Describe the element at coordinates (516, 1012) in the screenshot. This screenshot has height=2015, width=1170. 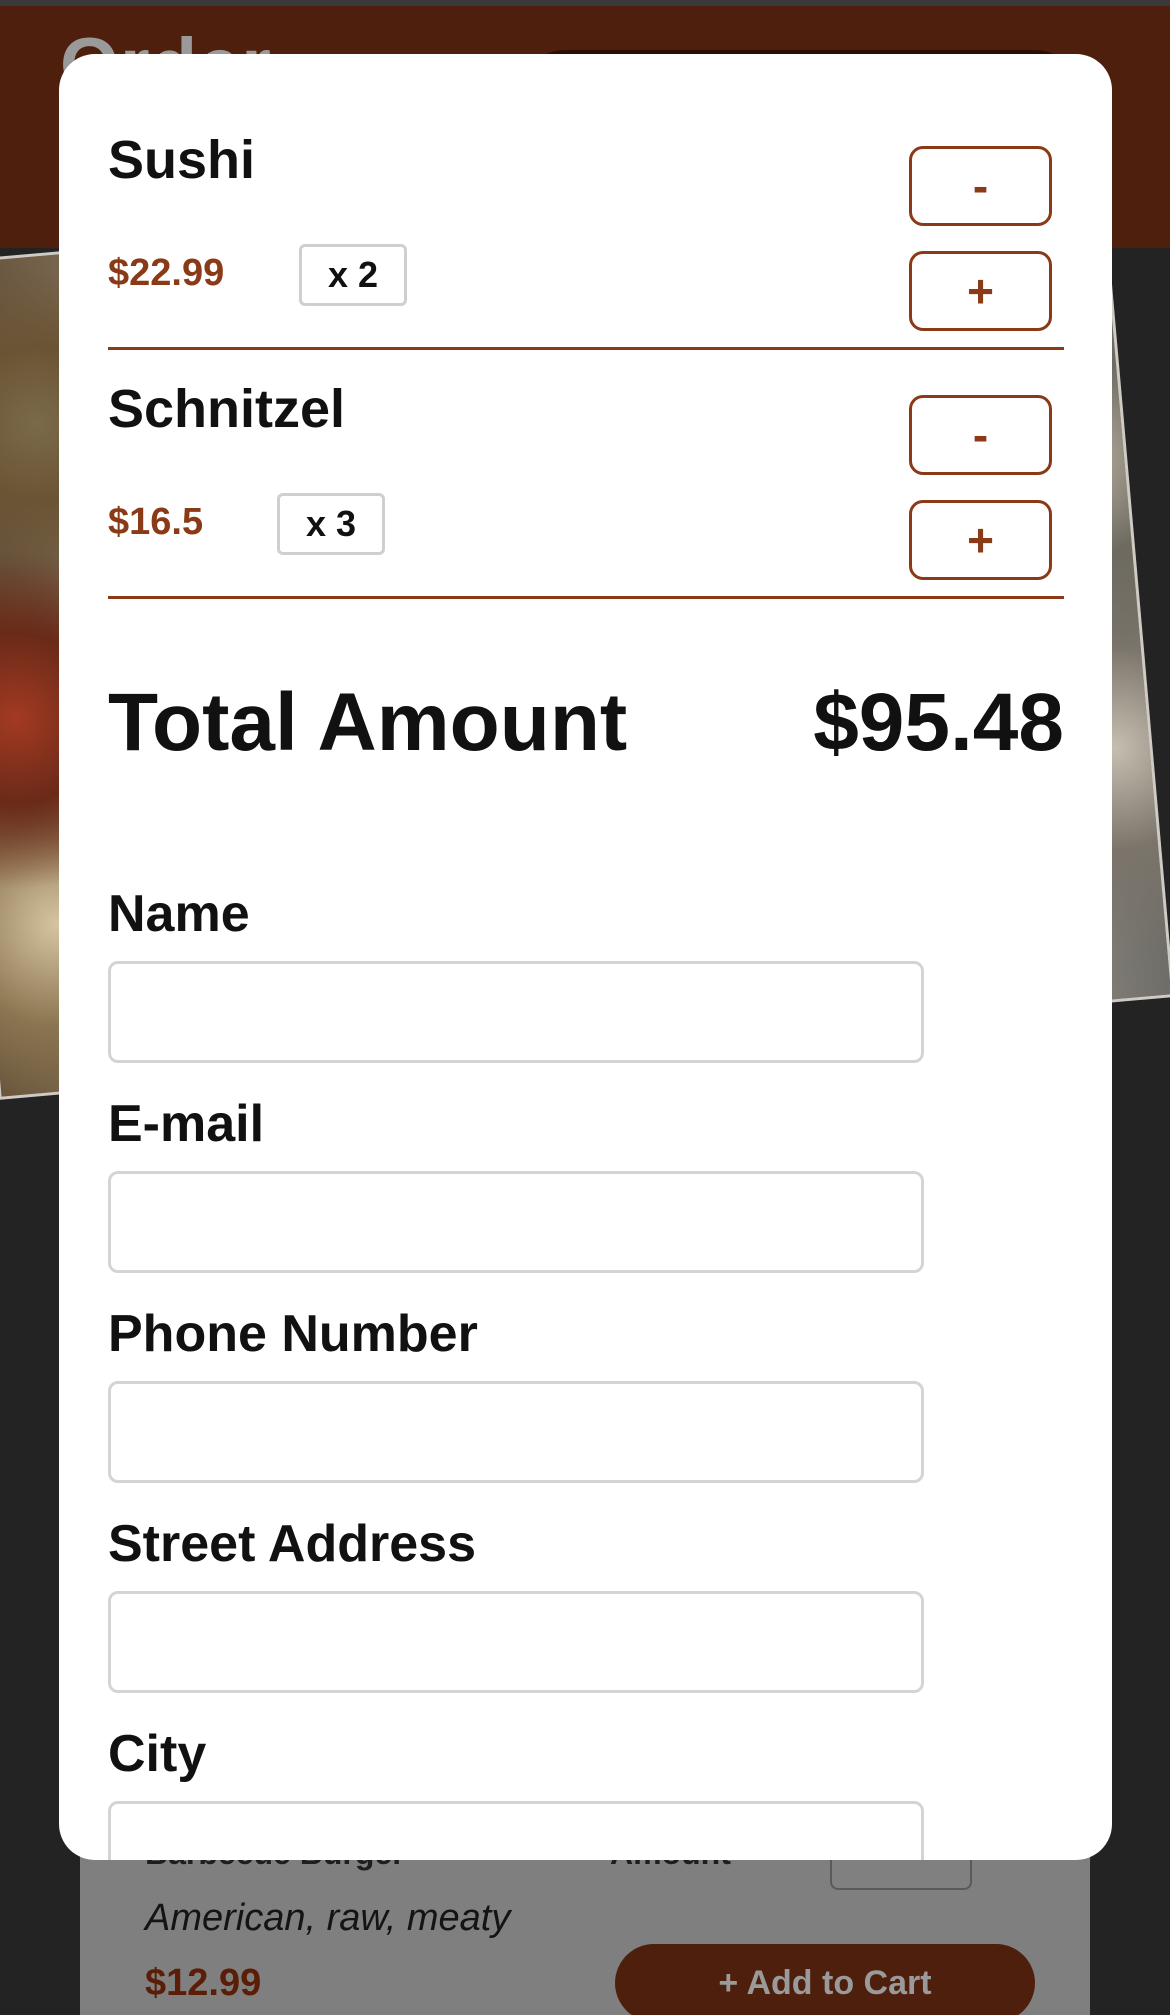
I see `name-input` at that location.